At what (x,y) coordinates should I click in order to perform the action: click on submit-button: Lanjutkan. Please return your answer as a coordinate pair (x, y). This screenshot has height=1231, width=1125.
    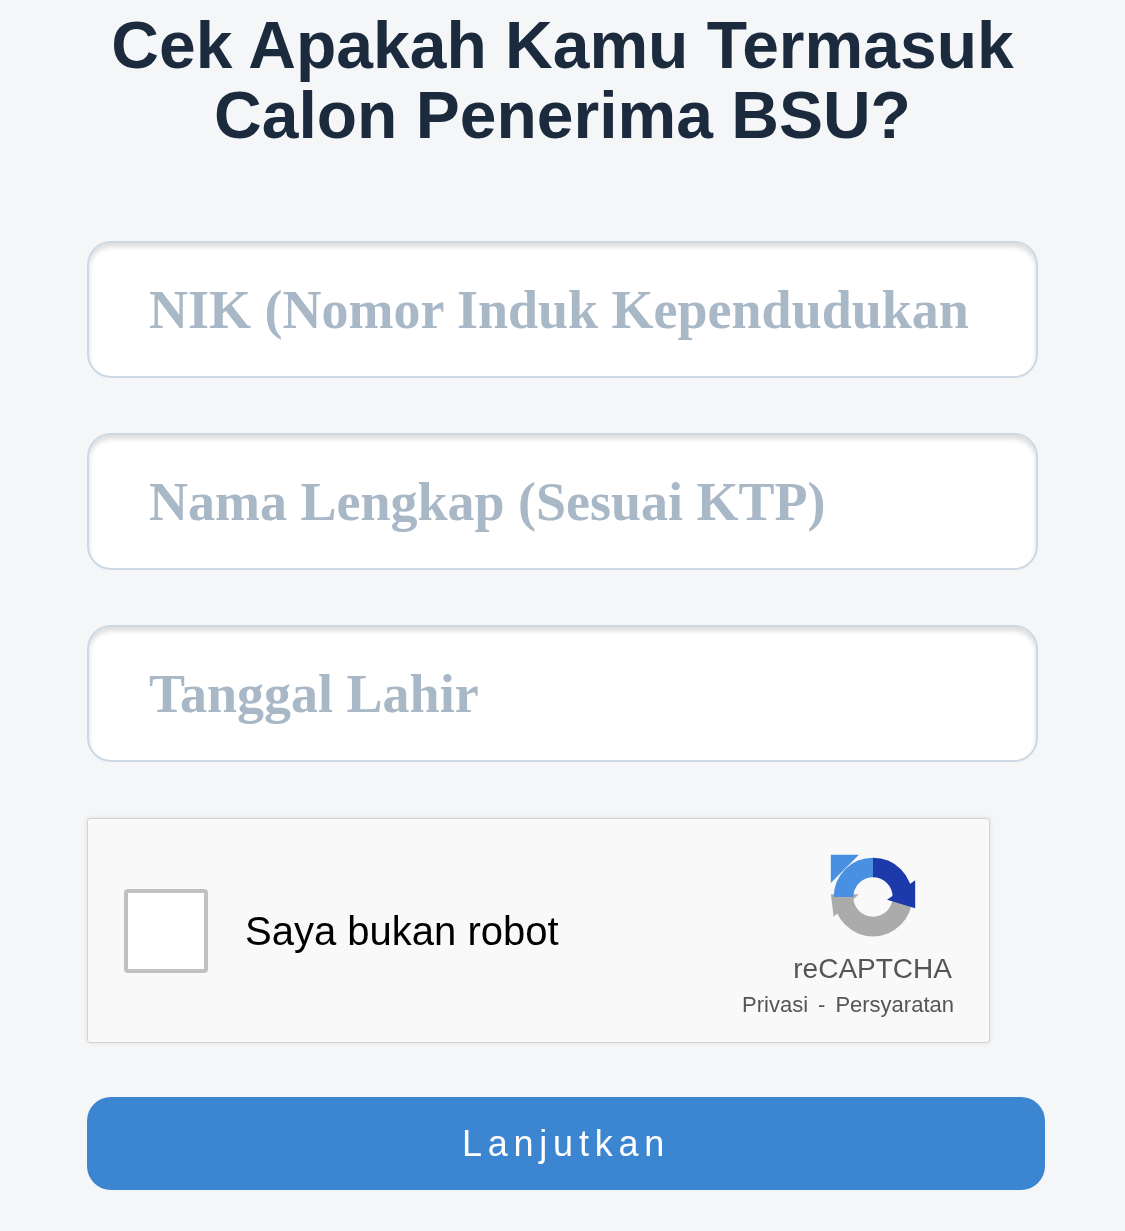
    Looking at the image, I should click on (566, 1143).